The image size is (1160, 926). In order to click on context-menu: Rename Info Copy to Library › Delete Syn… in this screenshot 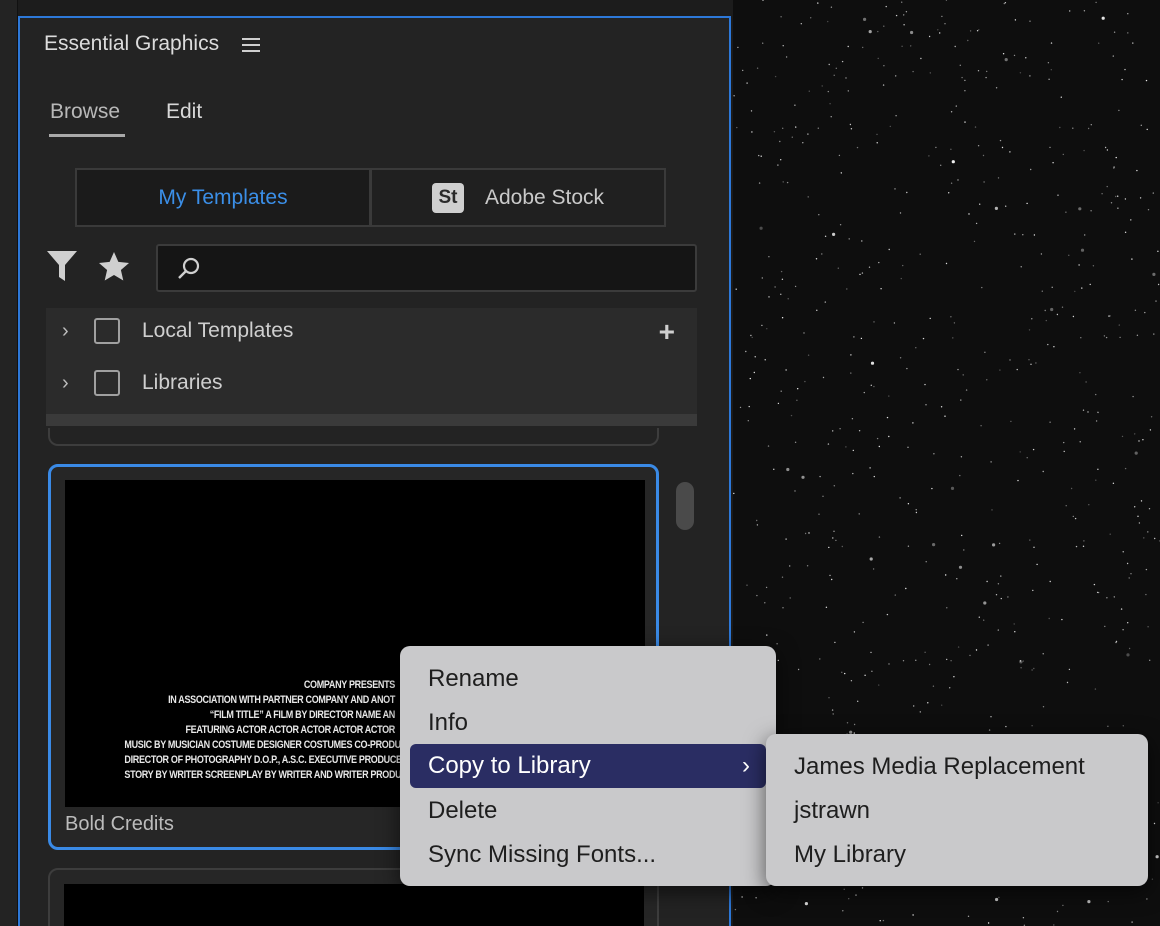, I will do `click(588, 766)`.